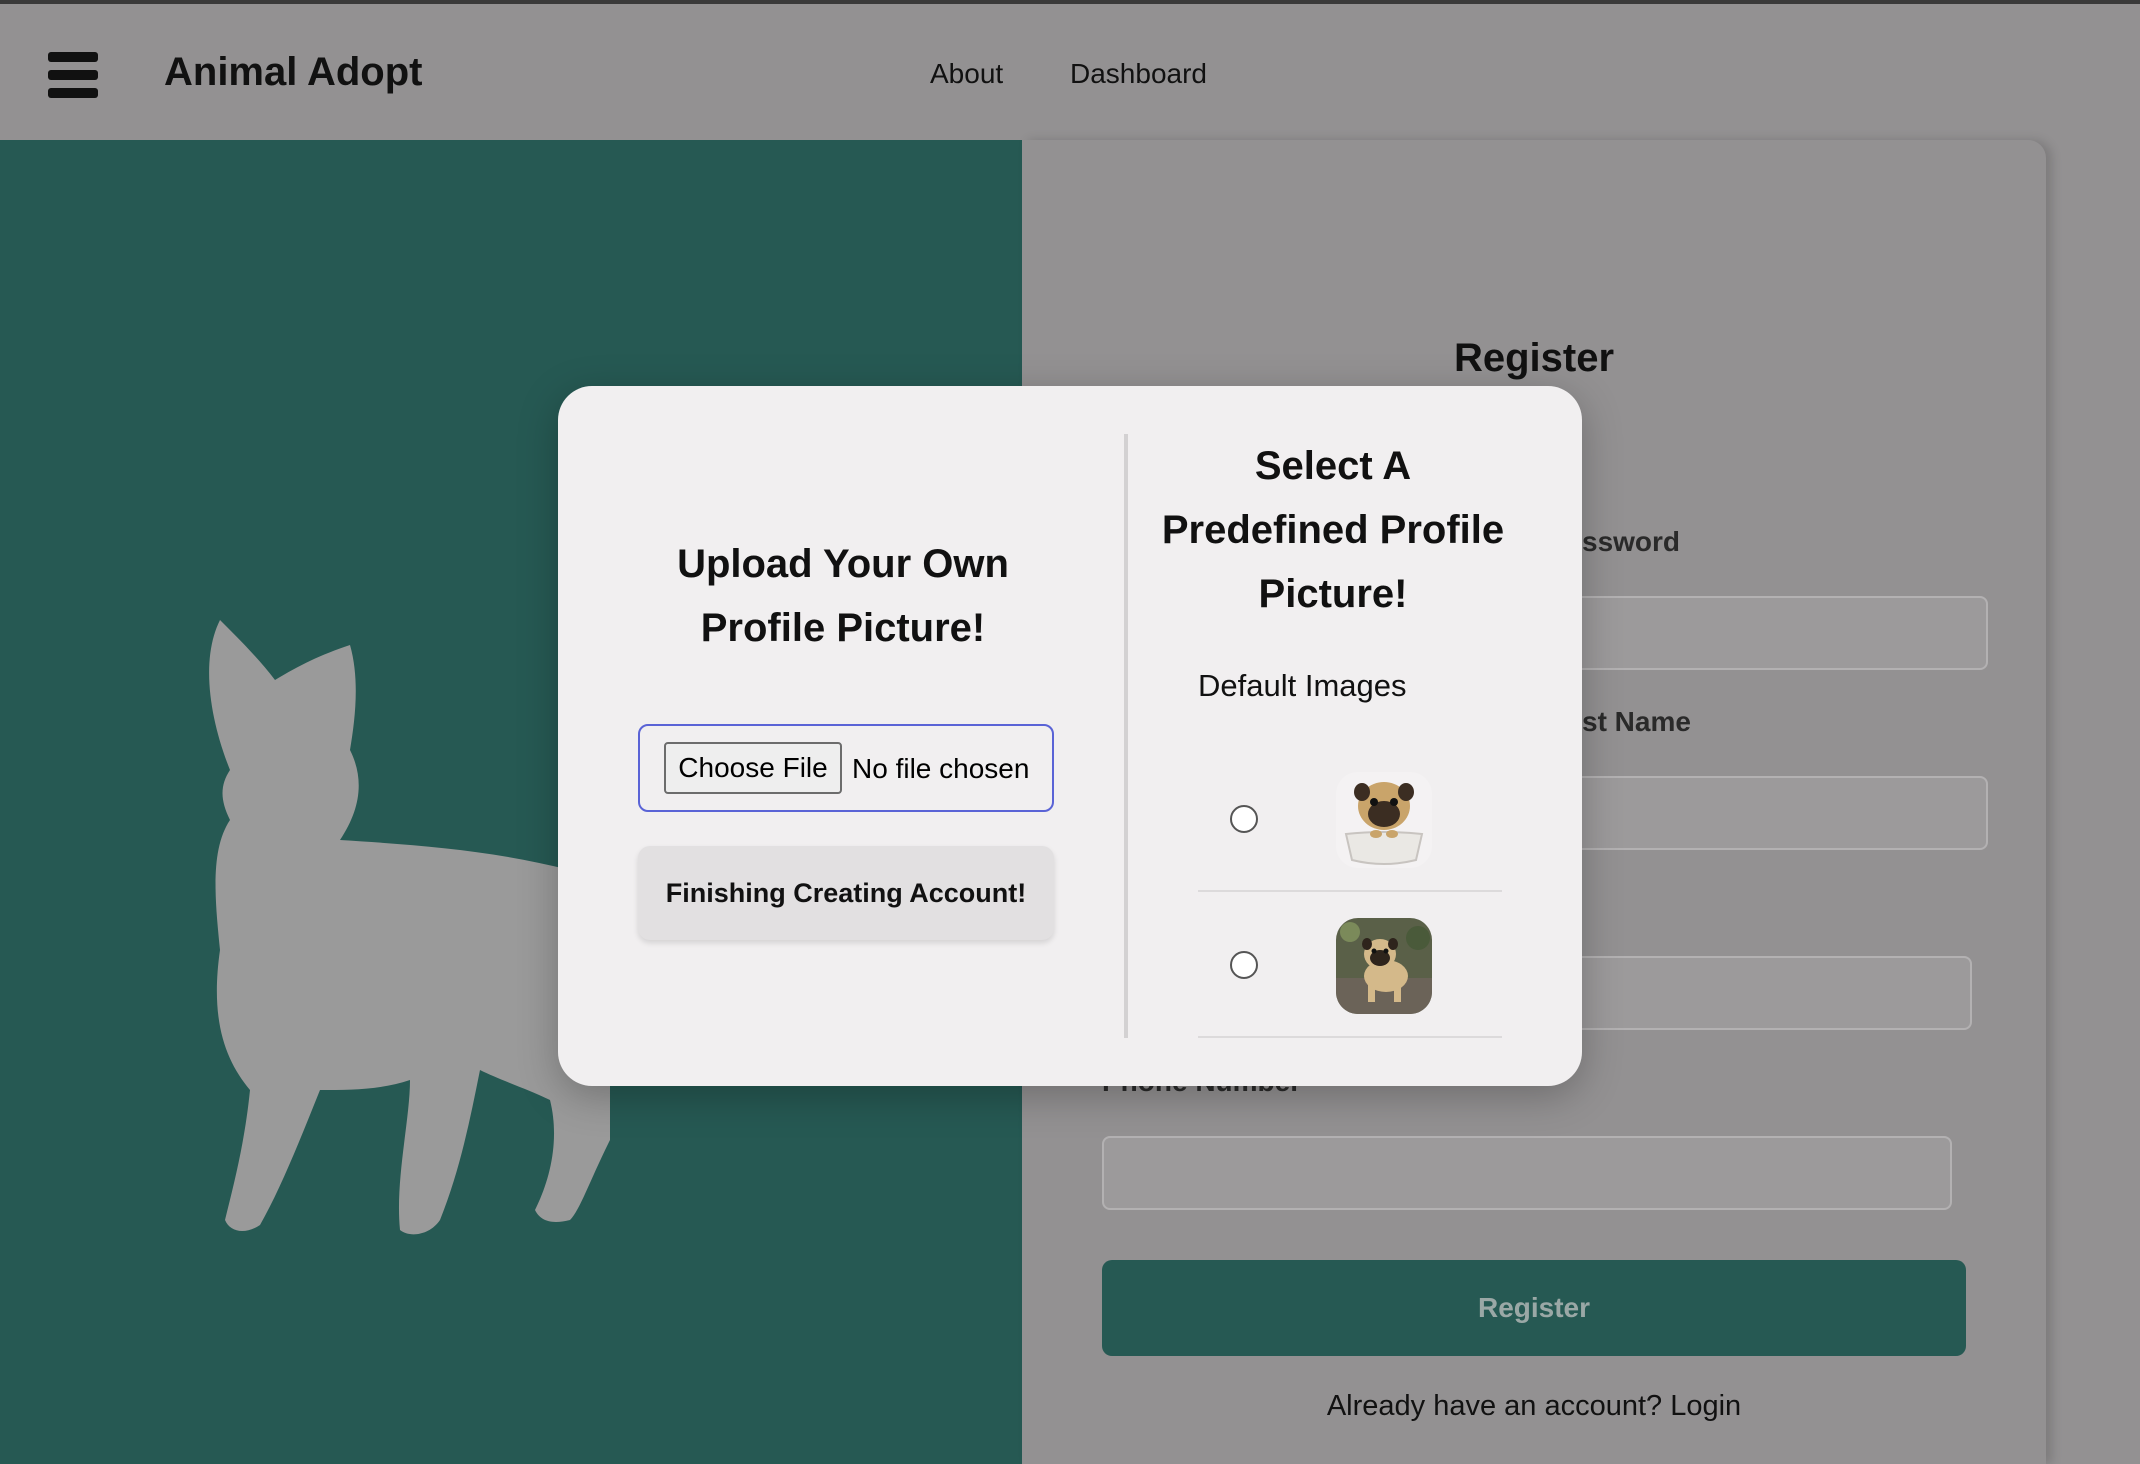 The width and height of the screenshot is (2140, 1464). Describe the element at coordinates (409, 927) in the screenshot. I see `cat-silhouette-icon` at that location.